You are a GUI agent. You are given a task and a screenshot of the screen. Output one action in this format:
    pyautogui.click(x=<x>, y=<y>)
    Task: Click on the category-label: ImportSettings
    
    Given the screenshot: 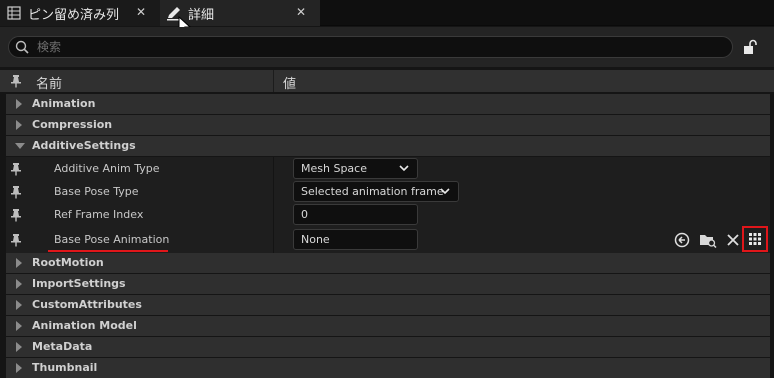 What is the action you would take?
    pyautogui.click(x=79, y=283)
    